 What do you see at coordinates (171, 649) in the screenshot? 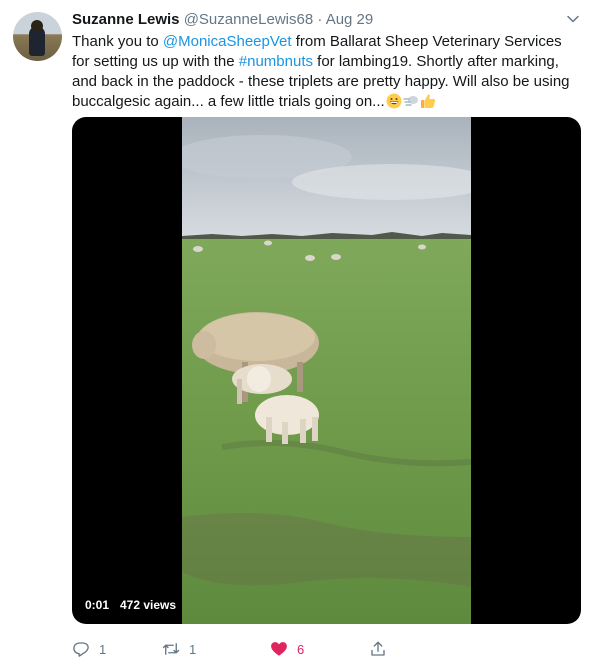
I see `retweet-icon` at bounding box center [171, 649].